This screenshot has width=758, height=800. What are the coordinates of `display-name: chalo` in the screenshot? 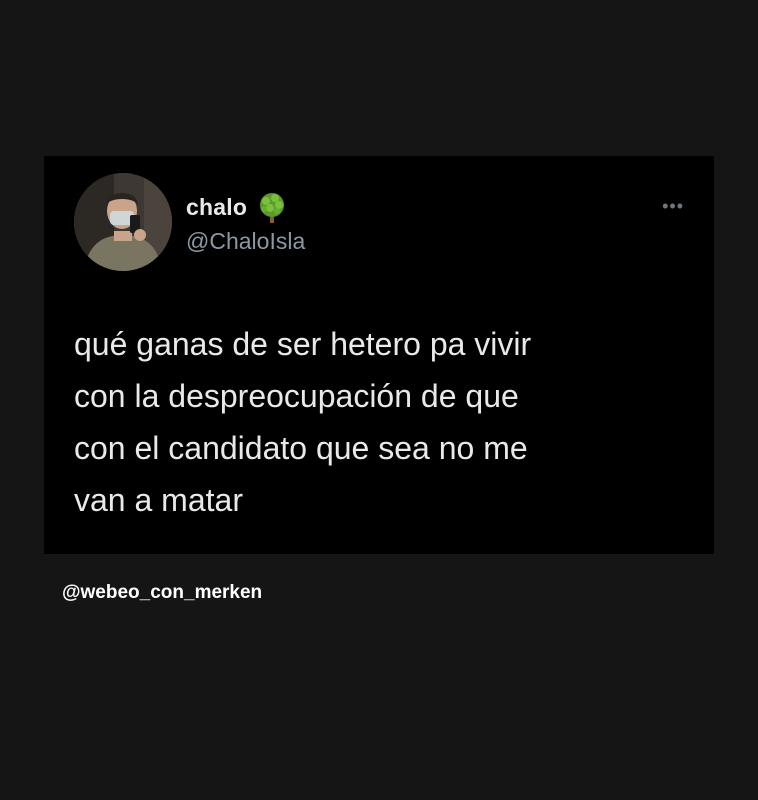 It's located at (216, 207).